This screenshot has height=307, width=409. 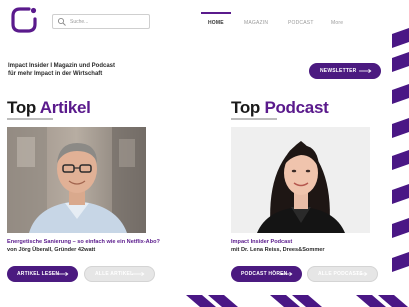 What do you see at coordinates (278, 250) in the screenshot?
I see `podcast-byline: mit Dr. Lena Reiss, Drees&Sommer` at bounding box center [278, 250].